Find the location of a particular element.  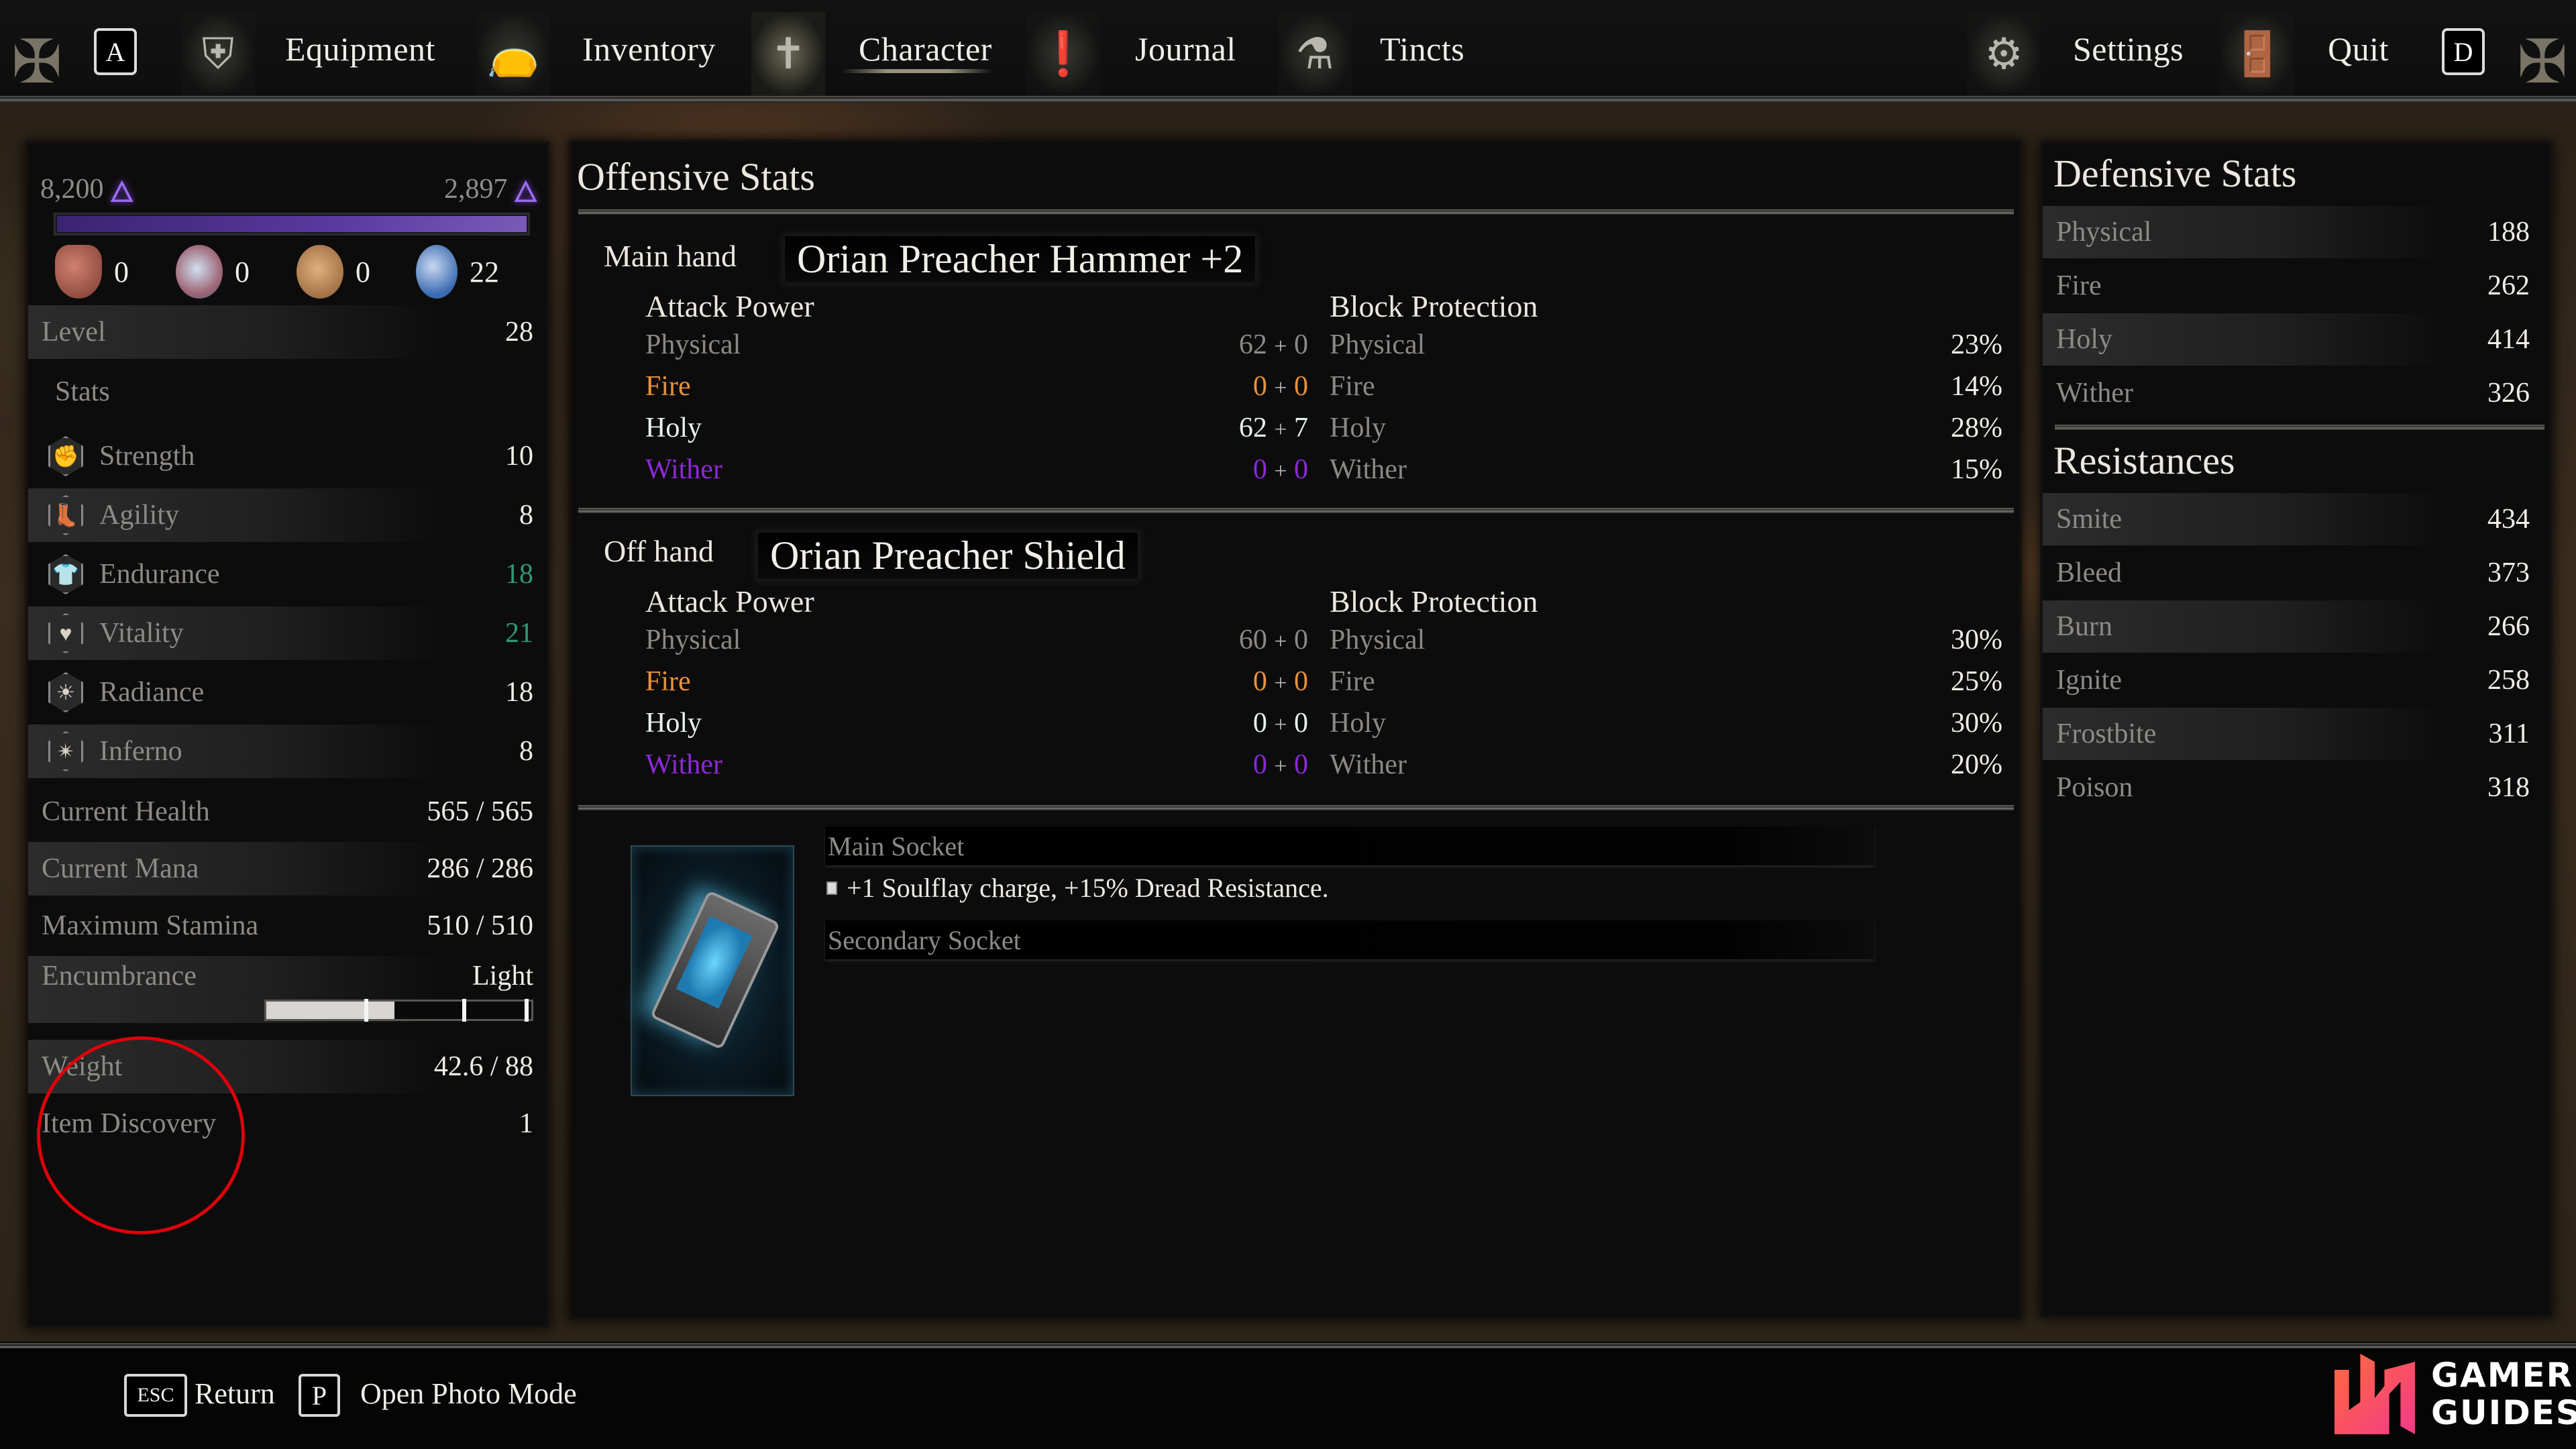

block-label: Wither is located at coordinates (1368, 469).